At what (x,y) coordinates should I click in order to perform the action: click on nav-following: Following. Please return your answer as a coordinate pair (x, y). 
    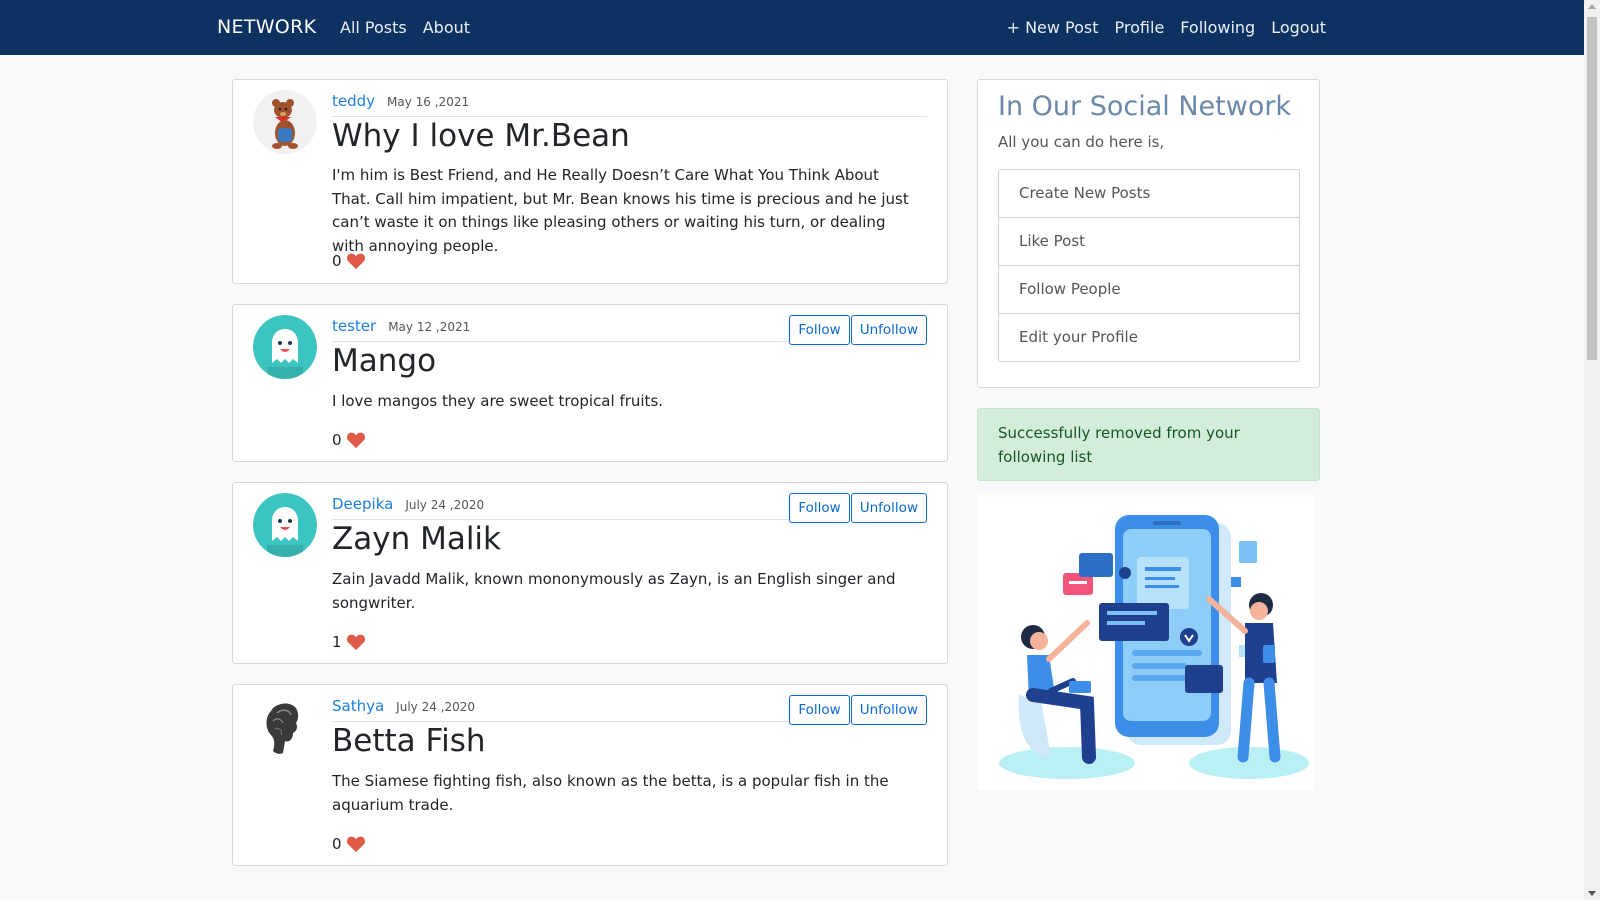
    Looking at the image, I should click on (1217, 27).